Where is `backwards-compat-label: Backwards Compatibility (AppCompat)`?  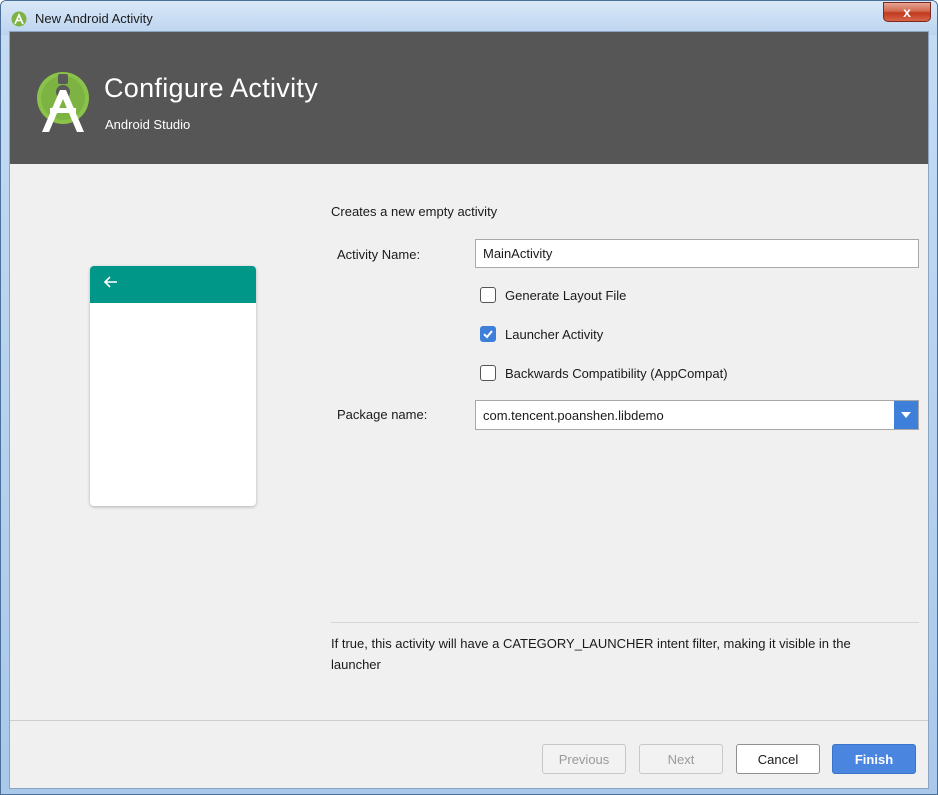
backwards-compat-label: Backwards Compatibility (AppCompat) is located at coordinates (616, 373).